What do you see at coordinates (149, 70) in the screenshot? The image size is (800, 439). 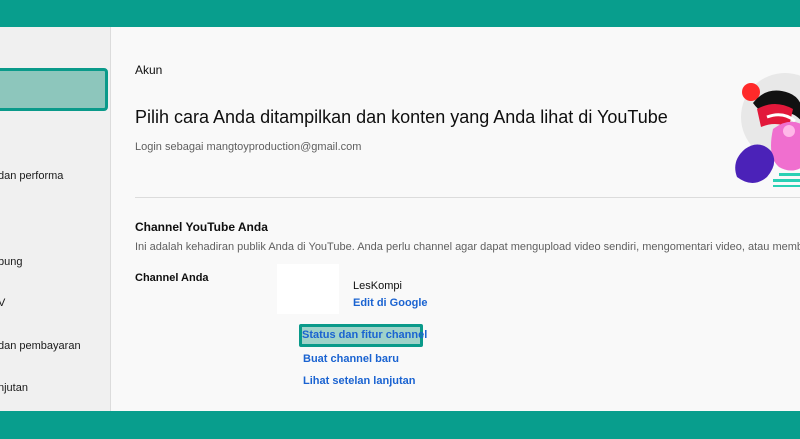 I see `section-label: Akun` at bounding box center [149, 70].